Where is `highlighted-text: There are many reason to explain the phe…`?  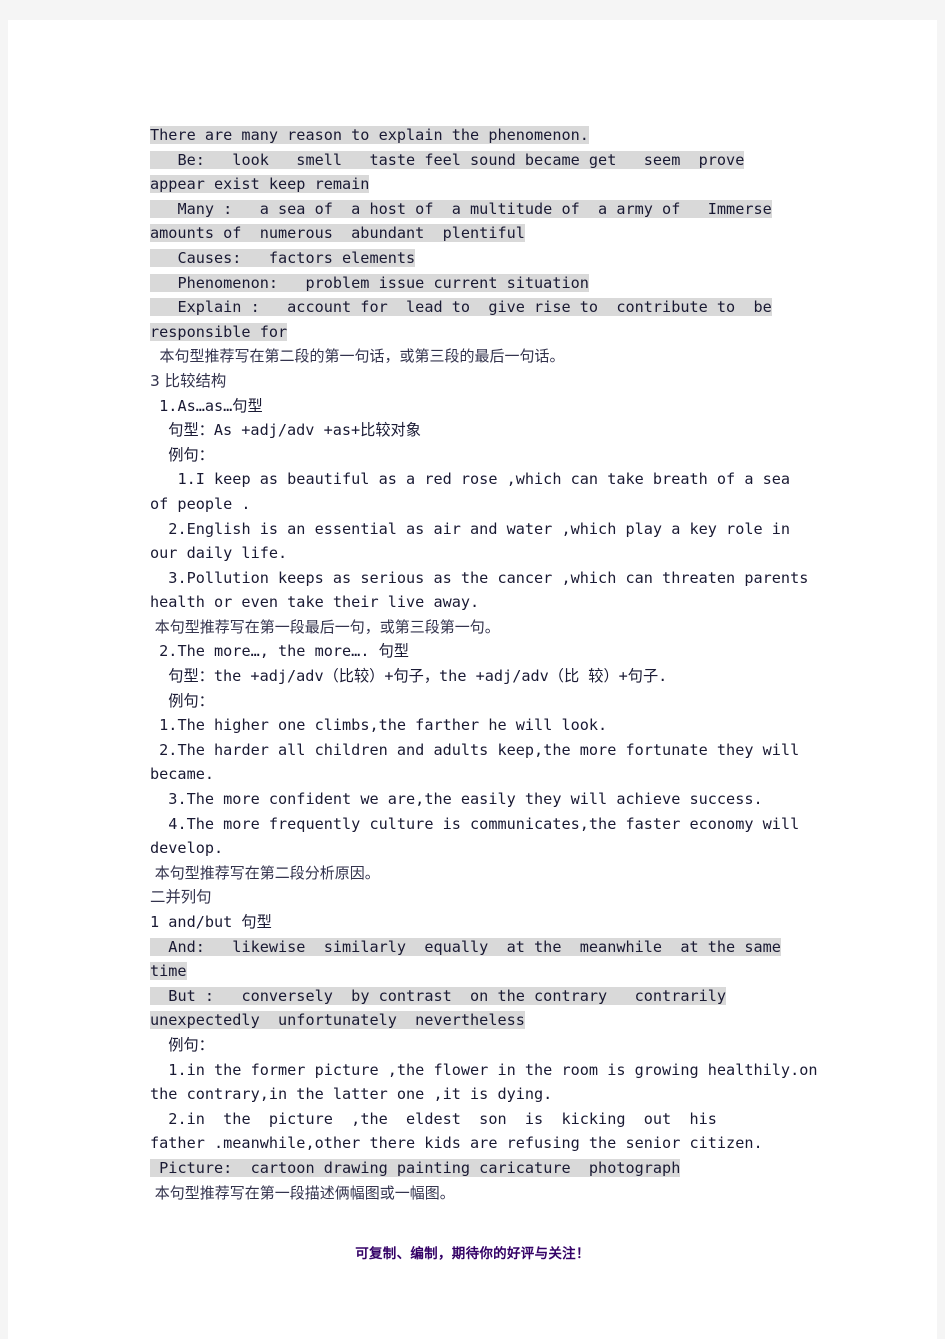 highlighted-text: There are many reason to explain the phe… is located at coordinates (369, 135).